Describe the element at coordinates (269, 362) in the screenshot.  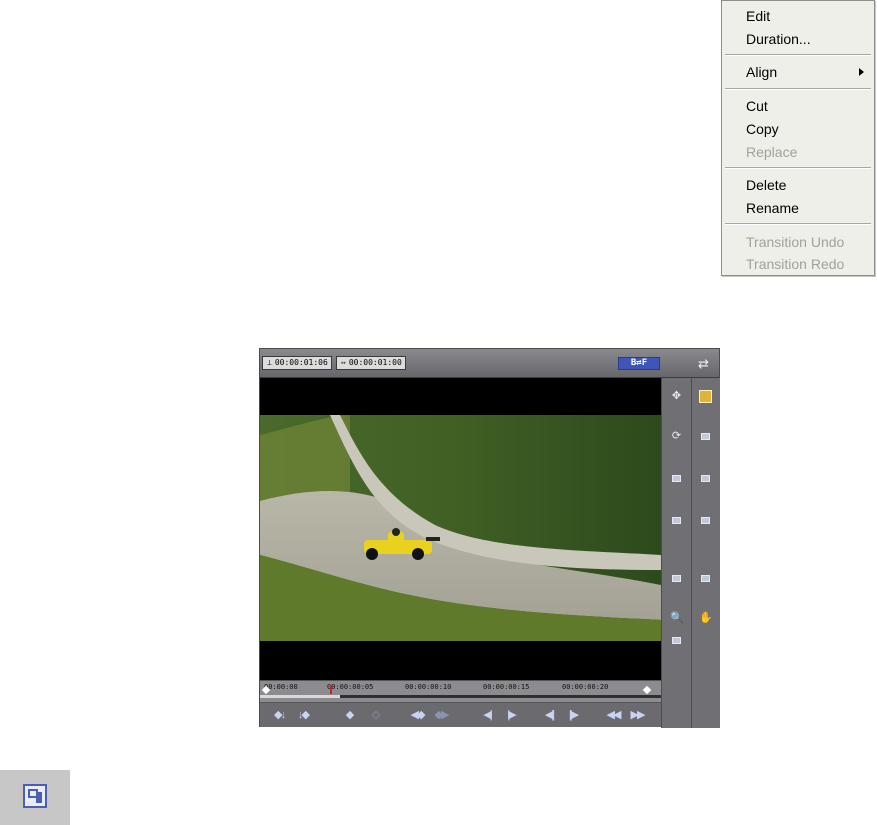
I see `position-icon: ⊥` at that location.